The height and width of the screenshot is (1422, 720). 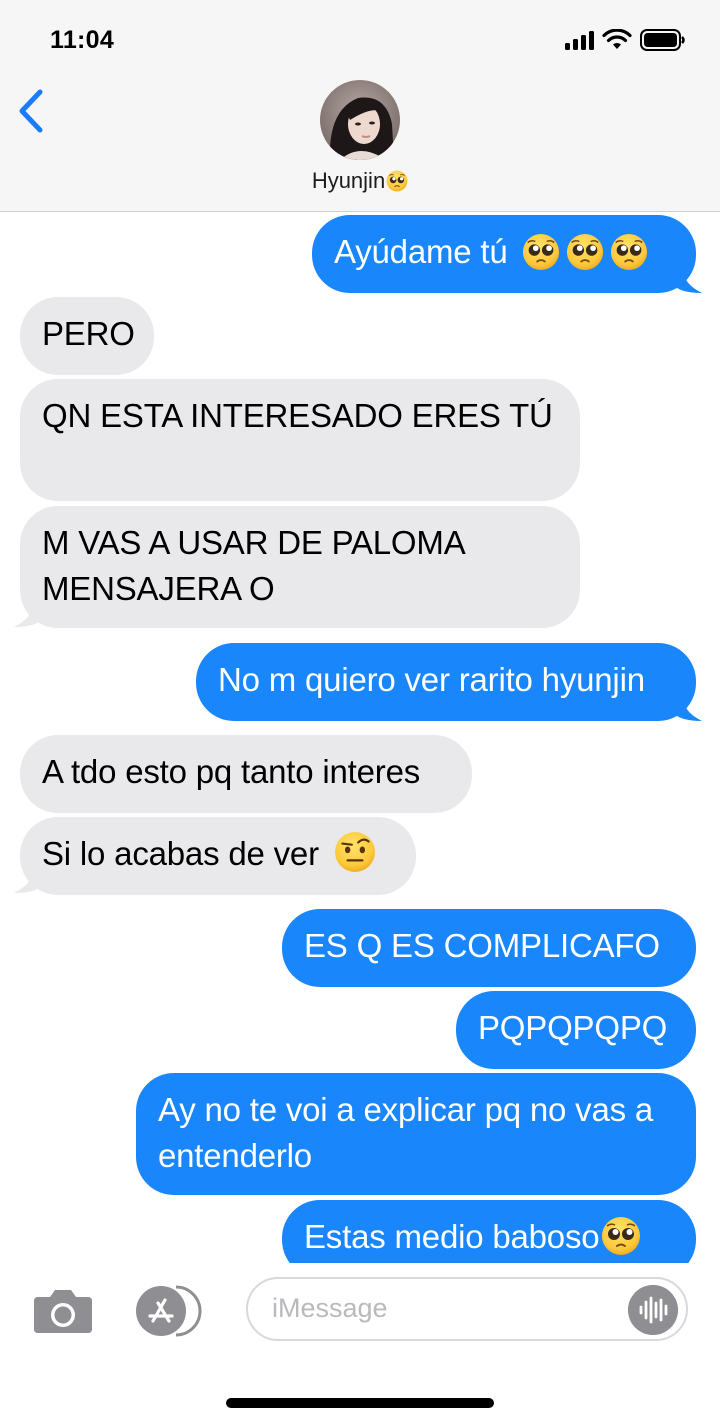 What do you see at coordinates (355, 852) in the screenshot?
I see `raised-eyebrow-emoji` at bounding box center [355, 852].